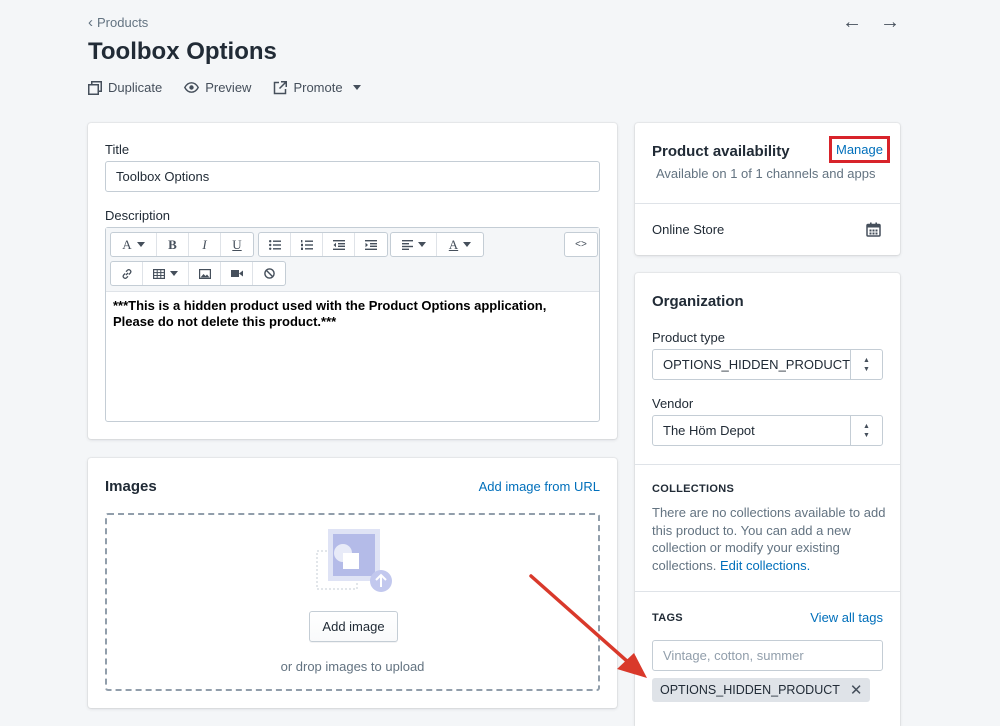 This screenshot has width=1000, height=726. I want to click on insert-video-button, so click(237, 273).